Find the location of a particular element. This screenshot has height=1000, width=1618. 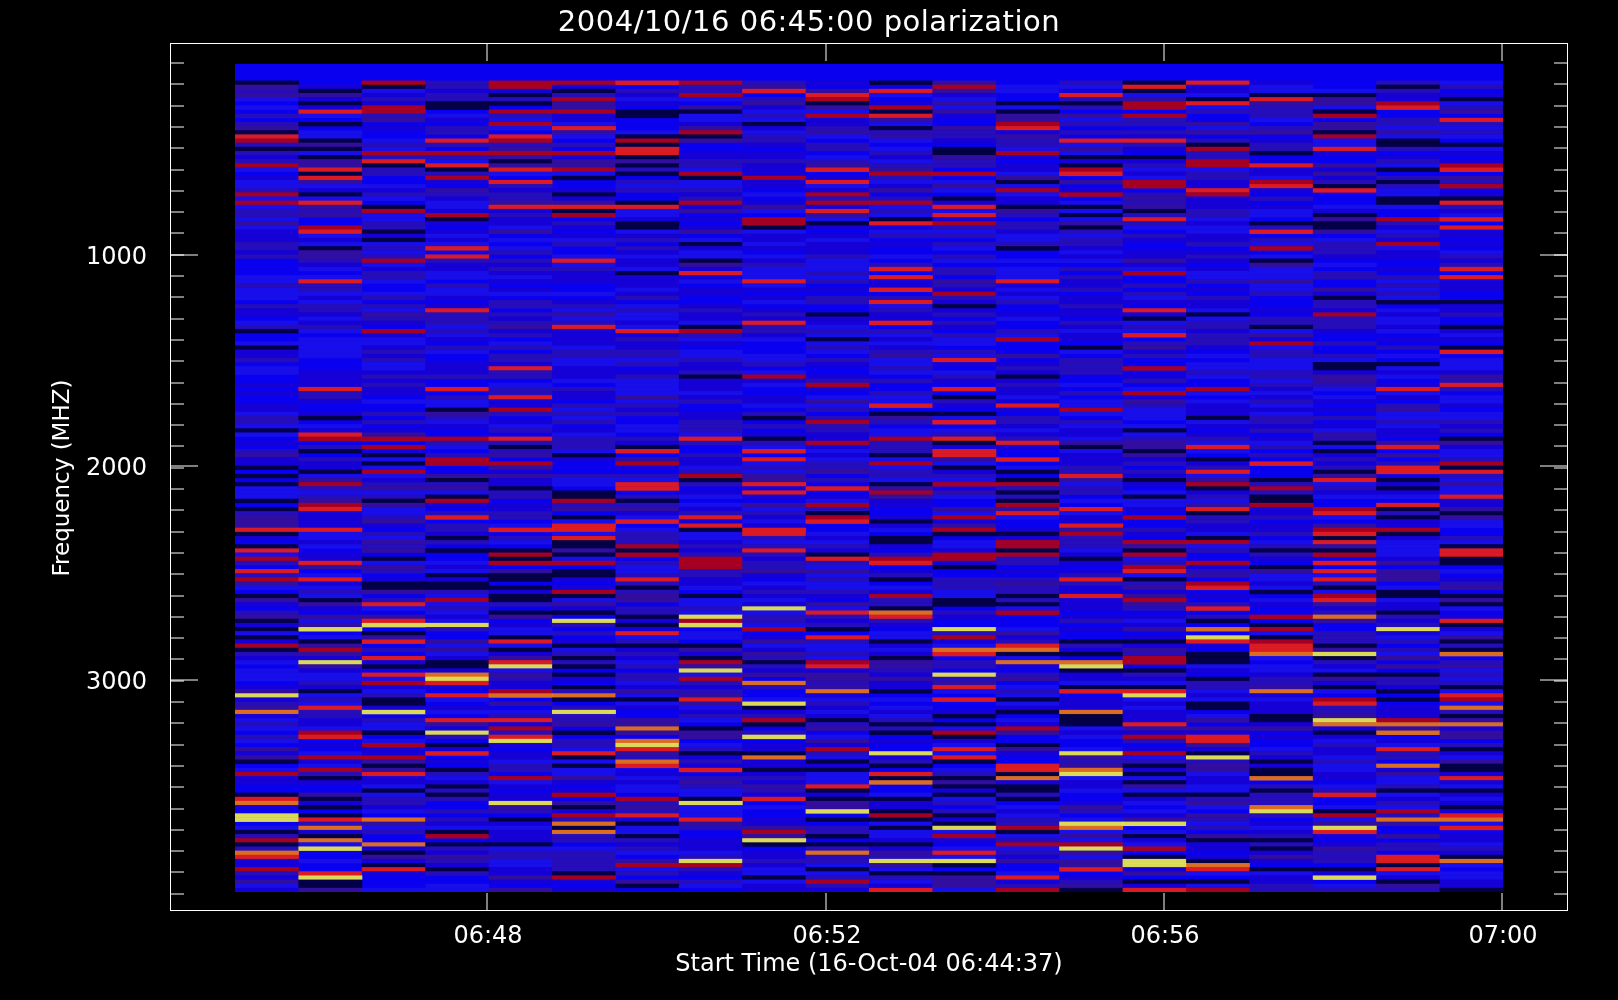

y-tick-label: 3000 is located at coordinates (116, 681).